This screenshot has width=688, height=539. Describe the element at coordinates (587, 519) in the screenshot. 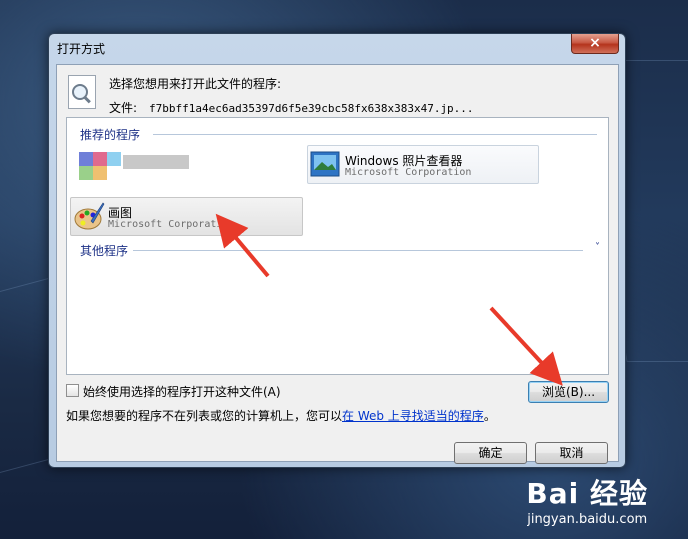

I see `watermark-url: jingyan.baidu.com` at that location.